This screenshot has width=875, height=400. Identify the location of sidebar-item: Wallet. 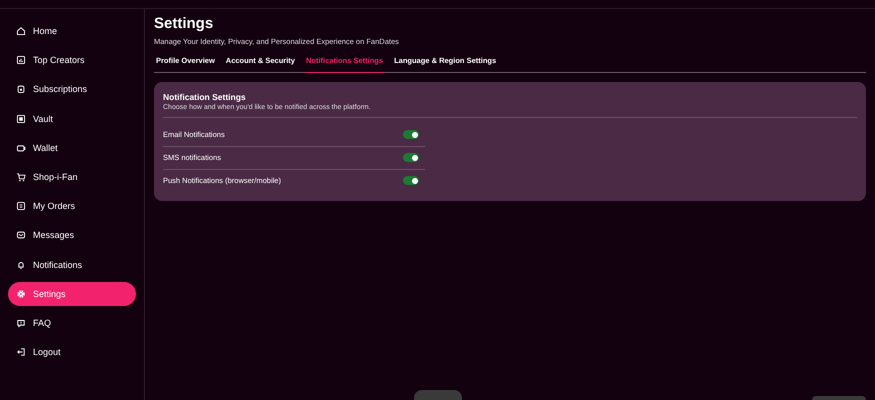
(72, 148).